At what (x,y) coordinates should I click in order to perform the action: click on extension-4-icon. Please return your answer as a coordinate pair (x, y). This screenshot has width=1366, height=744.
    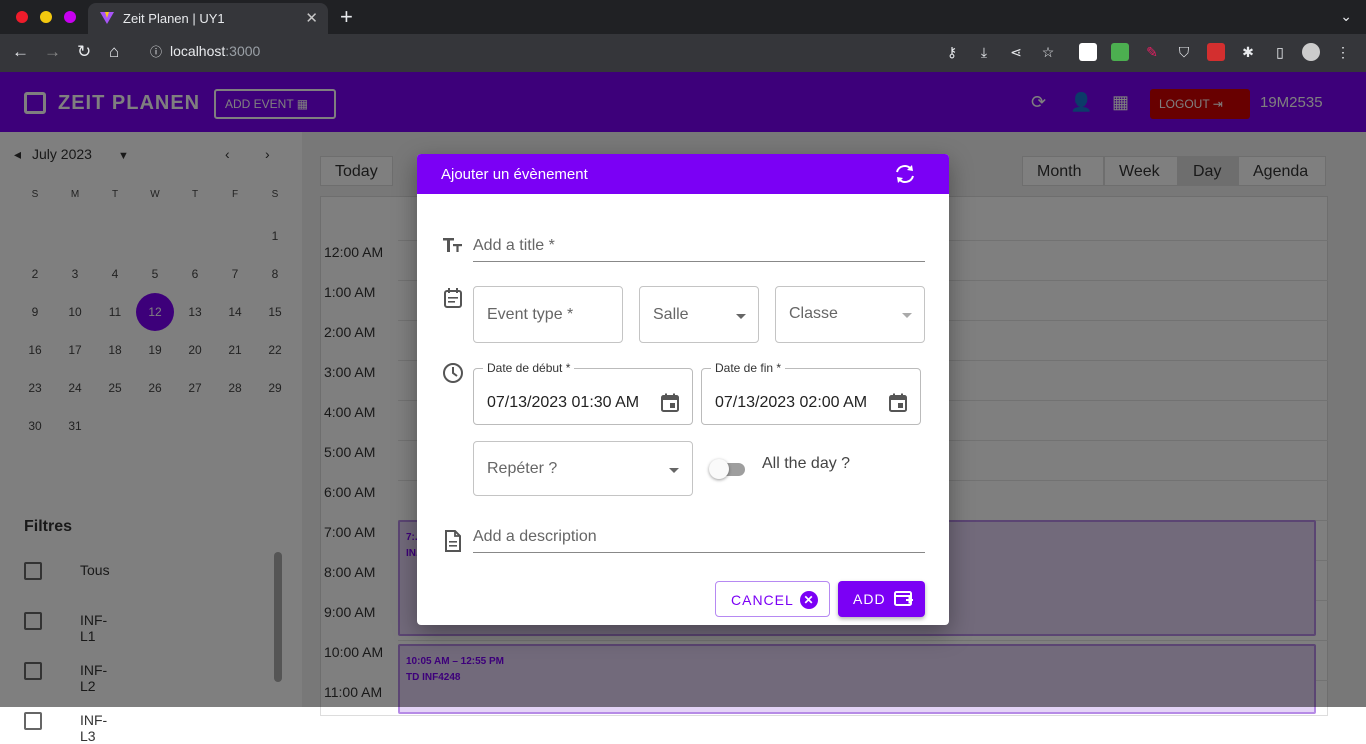
    Looking at the image, I should click on (1216, 52).